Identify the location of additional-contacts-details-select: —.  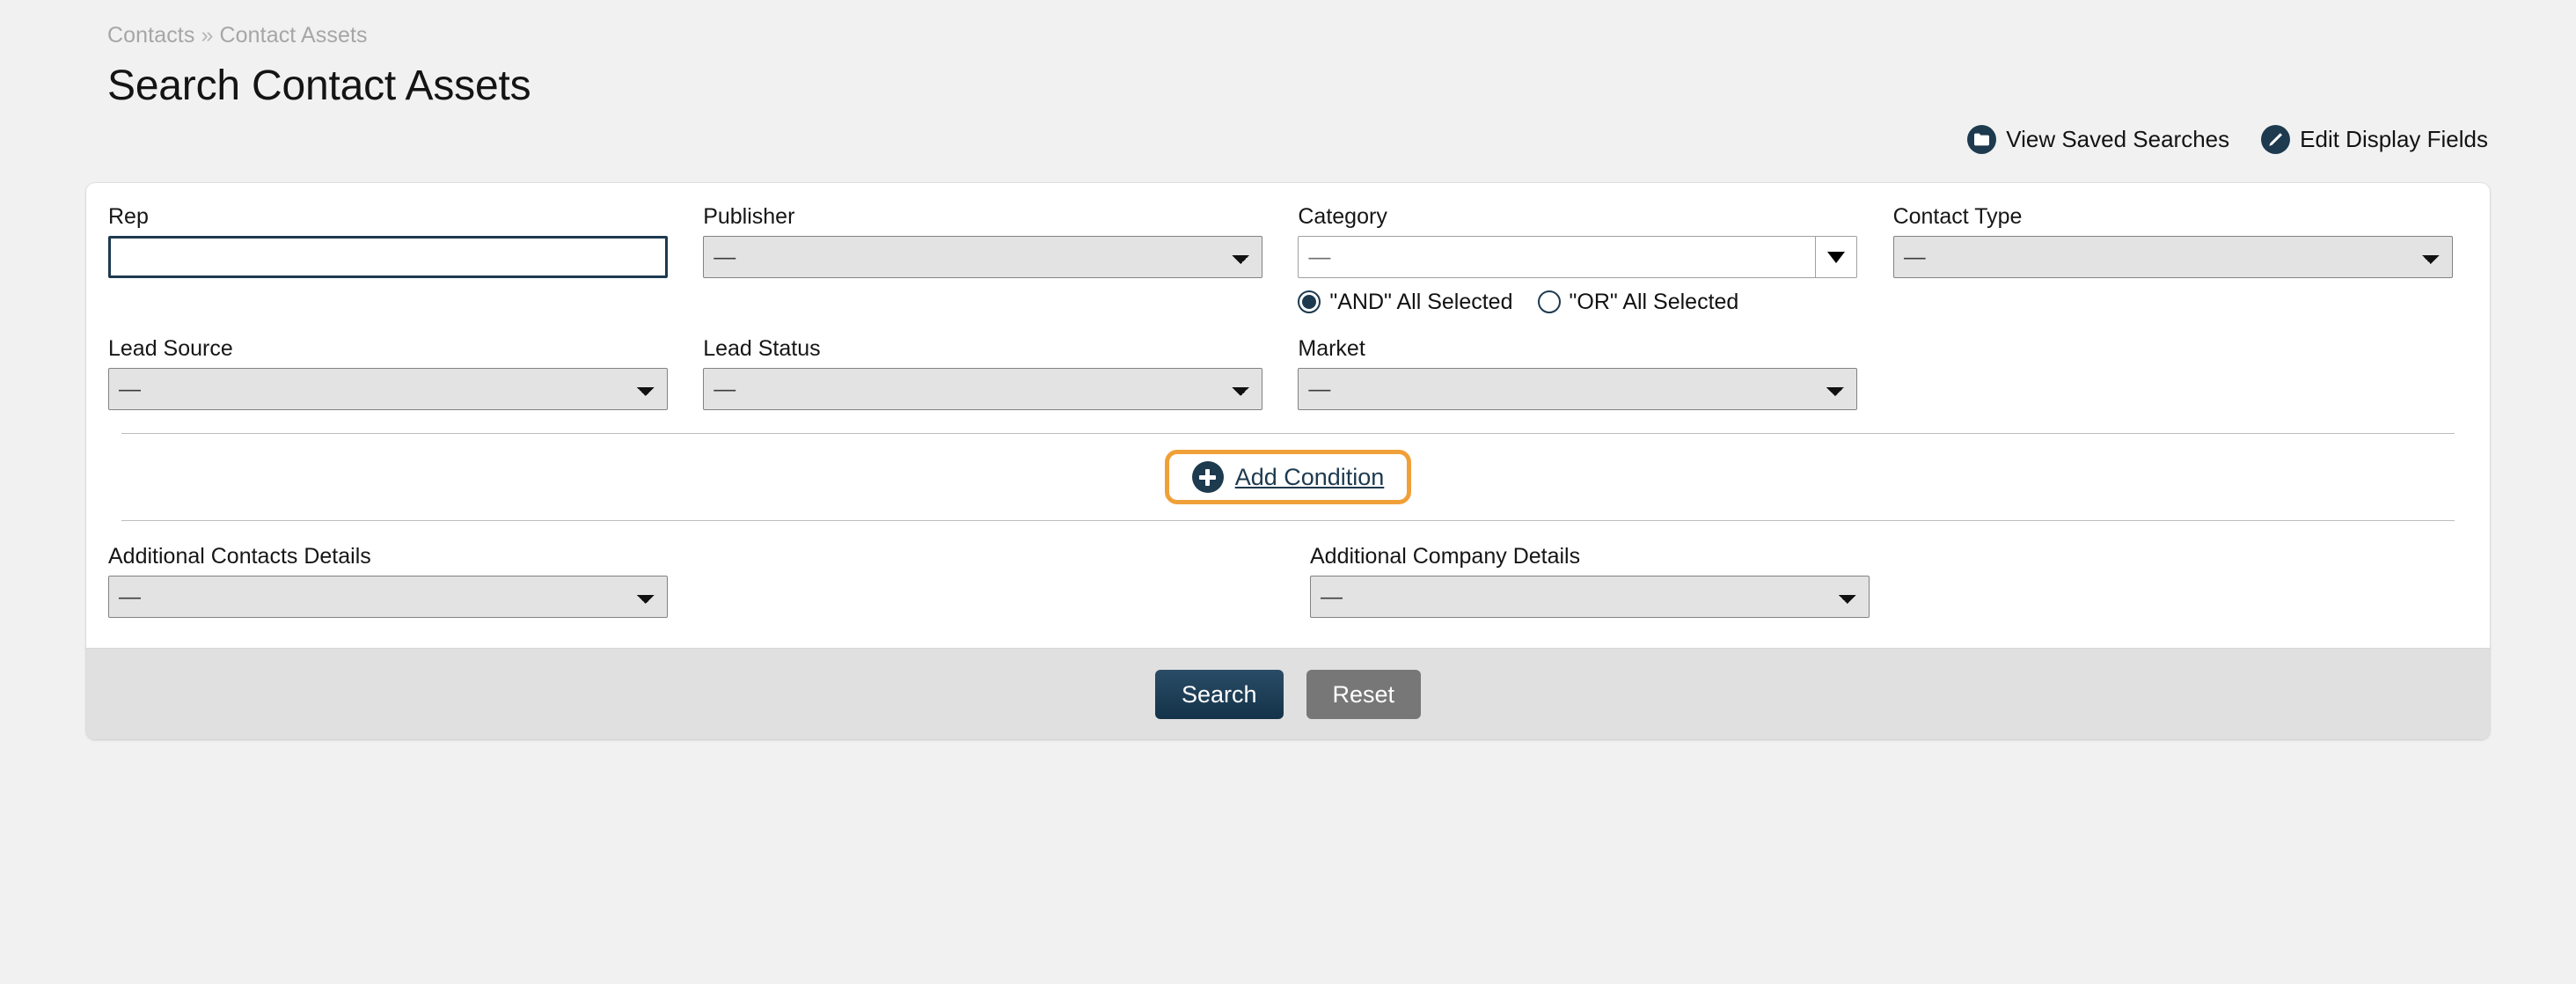
(388, 597).